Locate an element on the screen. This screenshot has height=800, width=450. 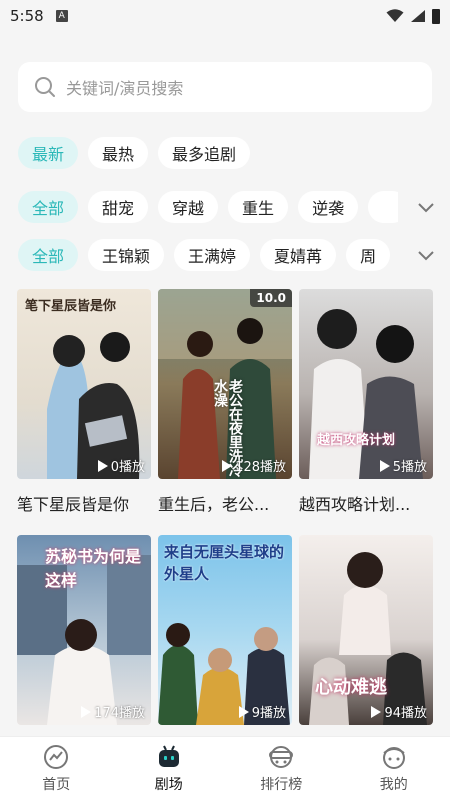
wifi-icon is located at coordinates (395, 15).